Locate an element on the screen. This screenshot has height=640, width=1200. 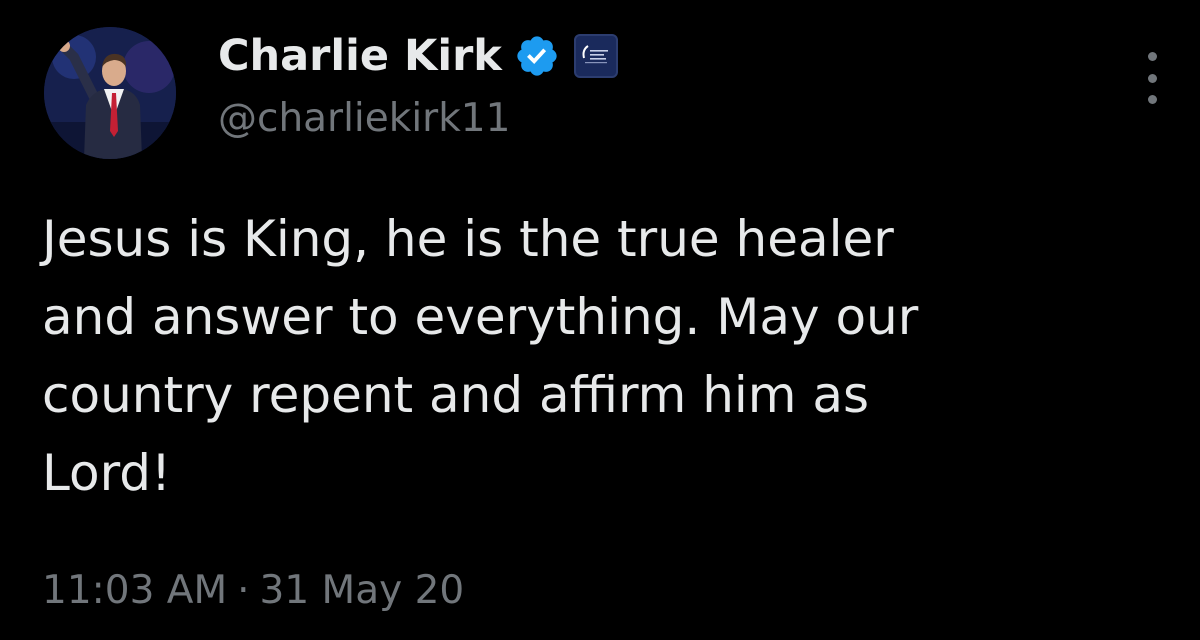
author-display-name: Charlie Kirk is located at coordinates (360, 56).